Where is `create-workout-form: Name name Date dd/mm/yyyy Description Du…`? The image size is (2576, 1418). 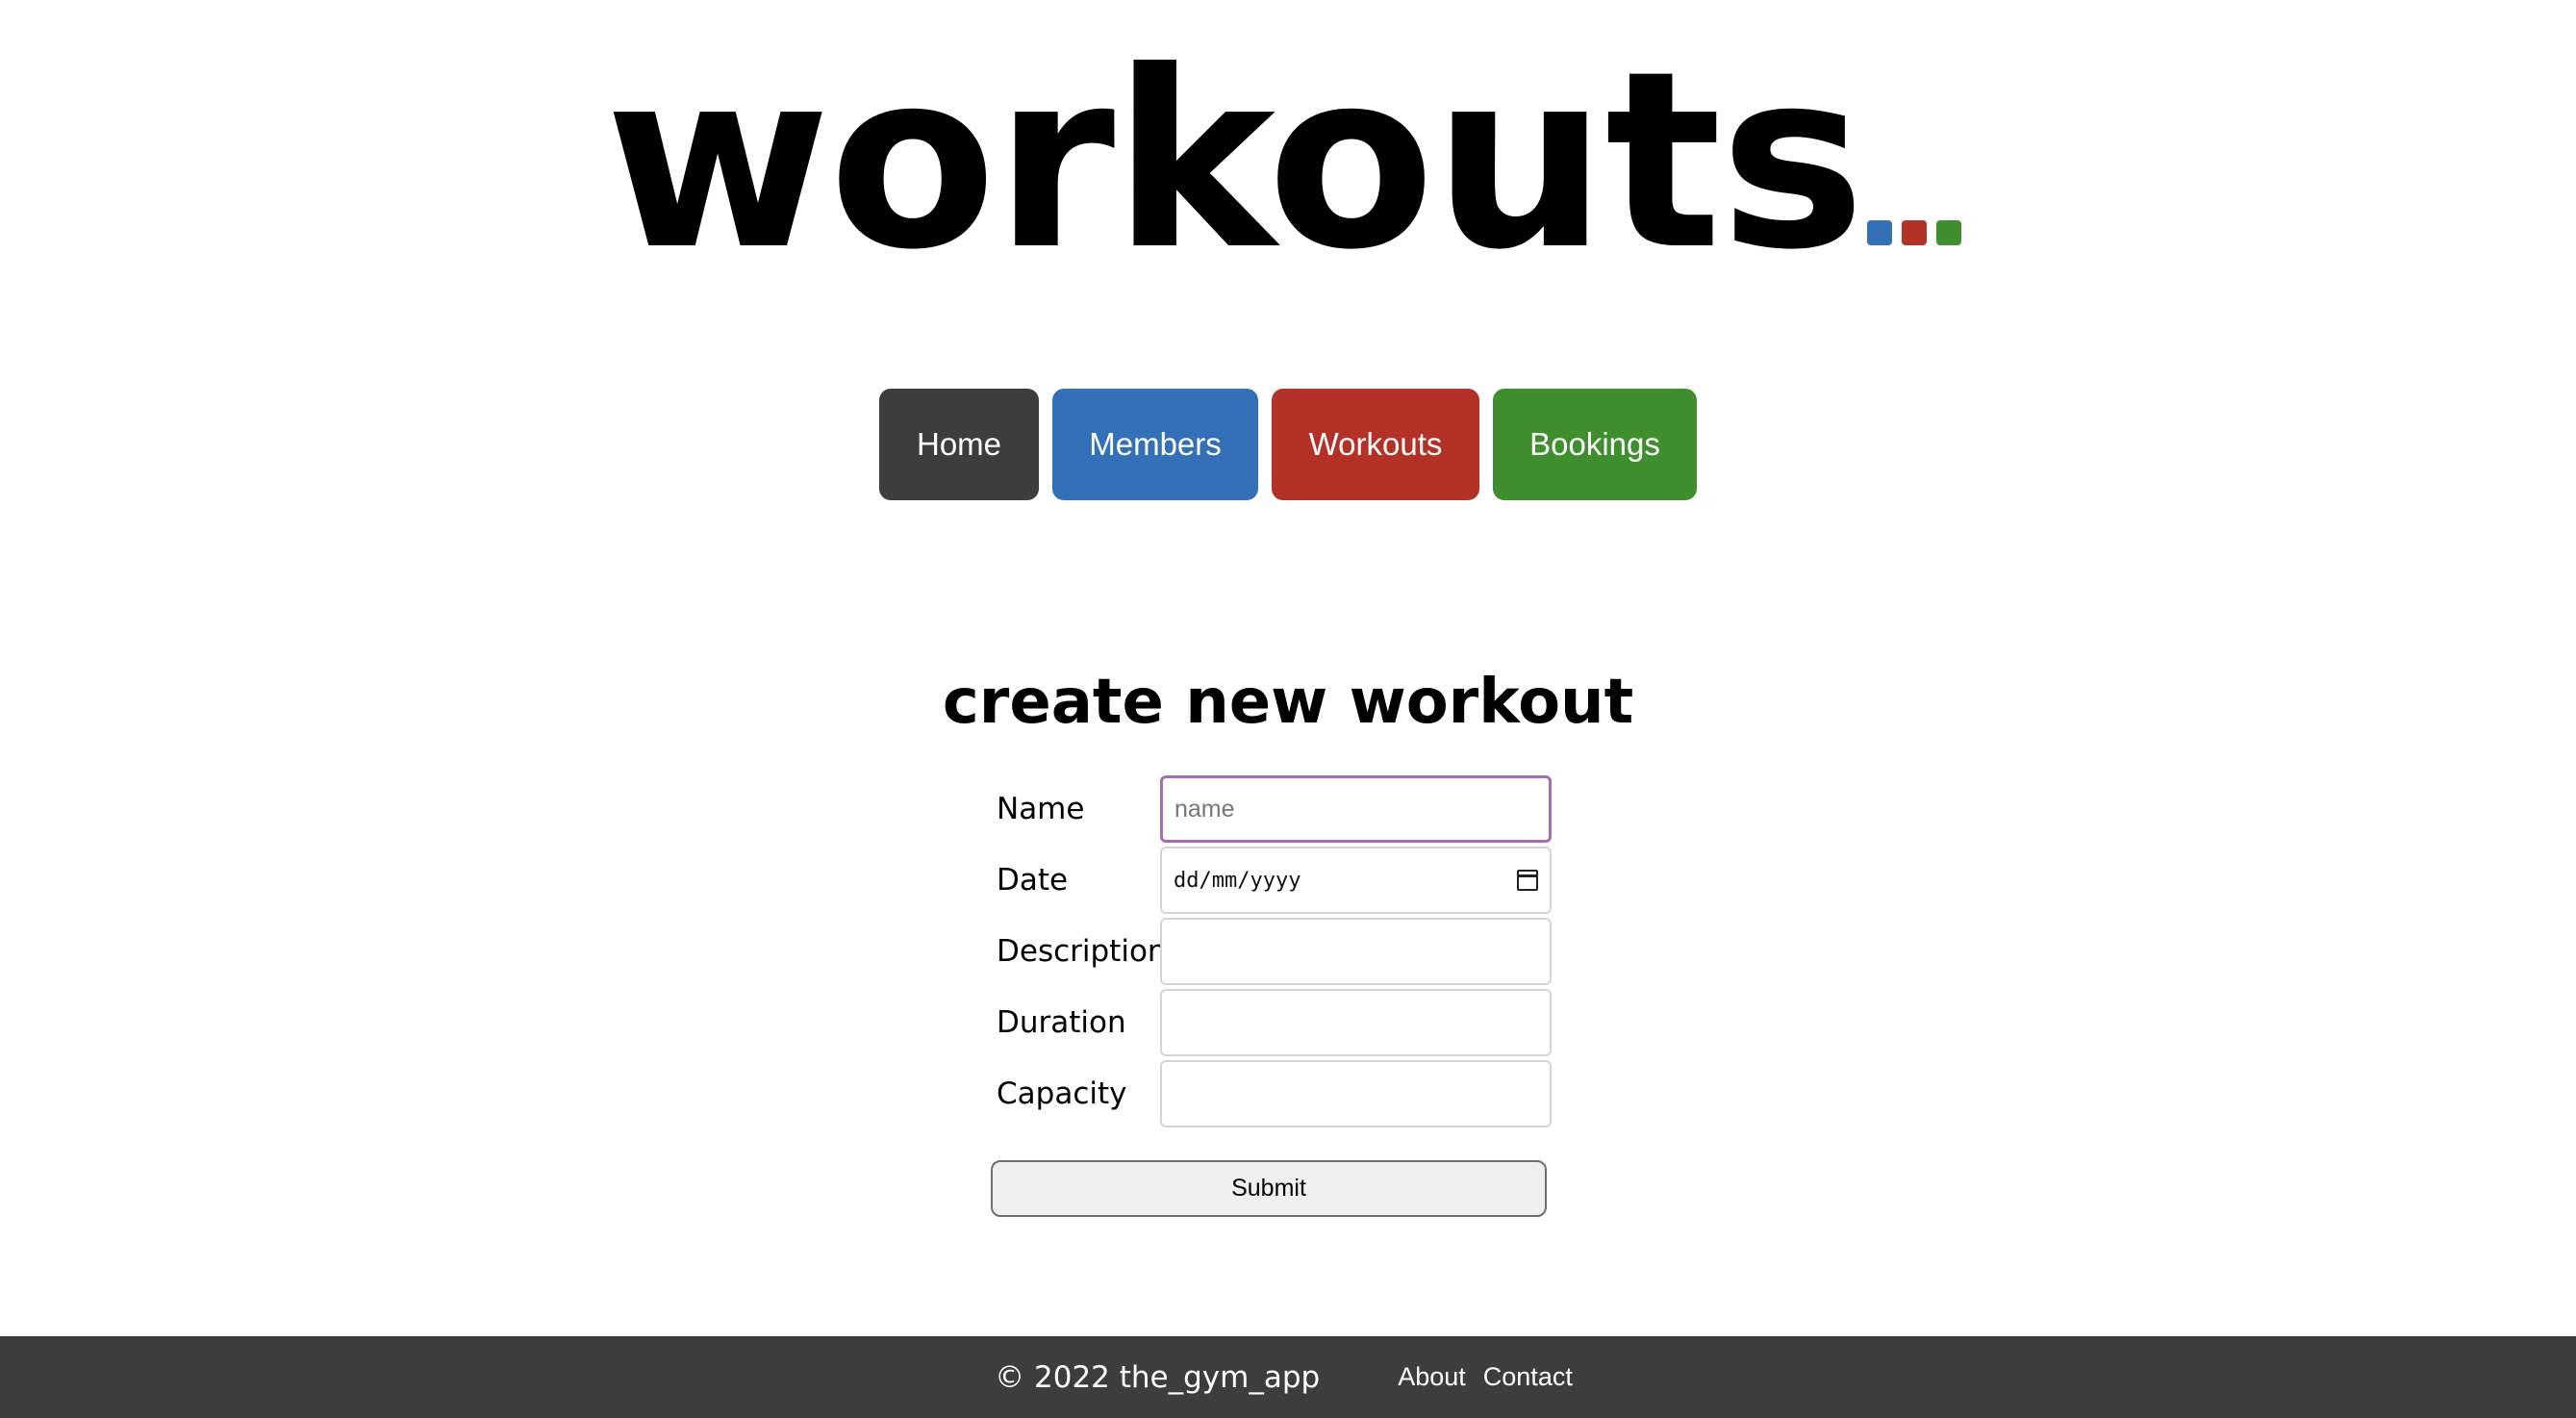
create-workout-form: Name name Date dd/mm/yyyy Description Du… is located at coordinates (1272, 953).